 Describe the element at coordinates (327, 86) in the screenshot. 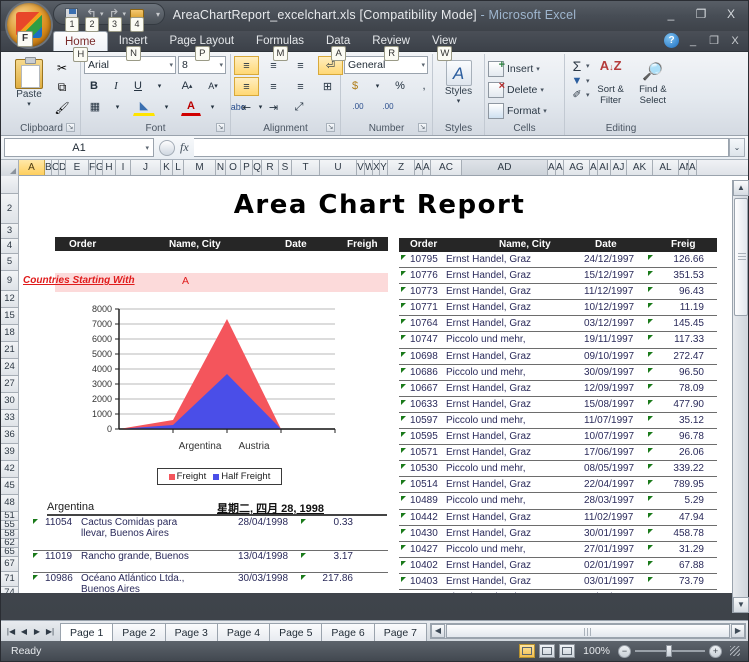

I see `merge-center-button: ⊞` at that location.